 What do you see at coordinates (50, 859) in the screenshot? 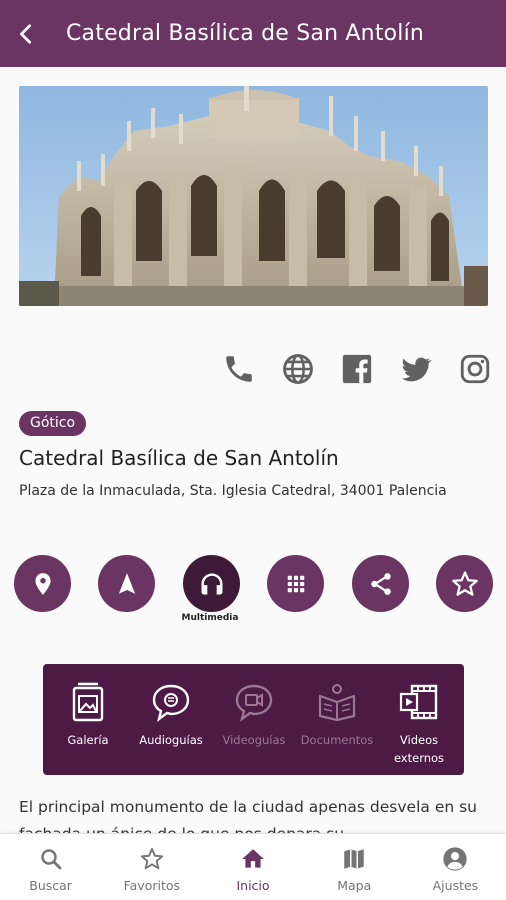
I see `search-icon` at bounding box center [50, 859].